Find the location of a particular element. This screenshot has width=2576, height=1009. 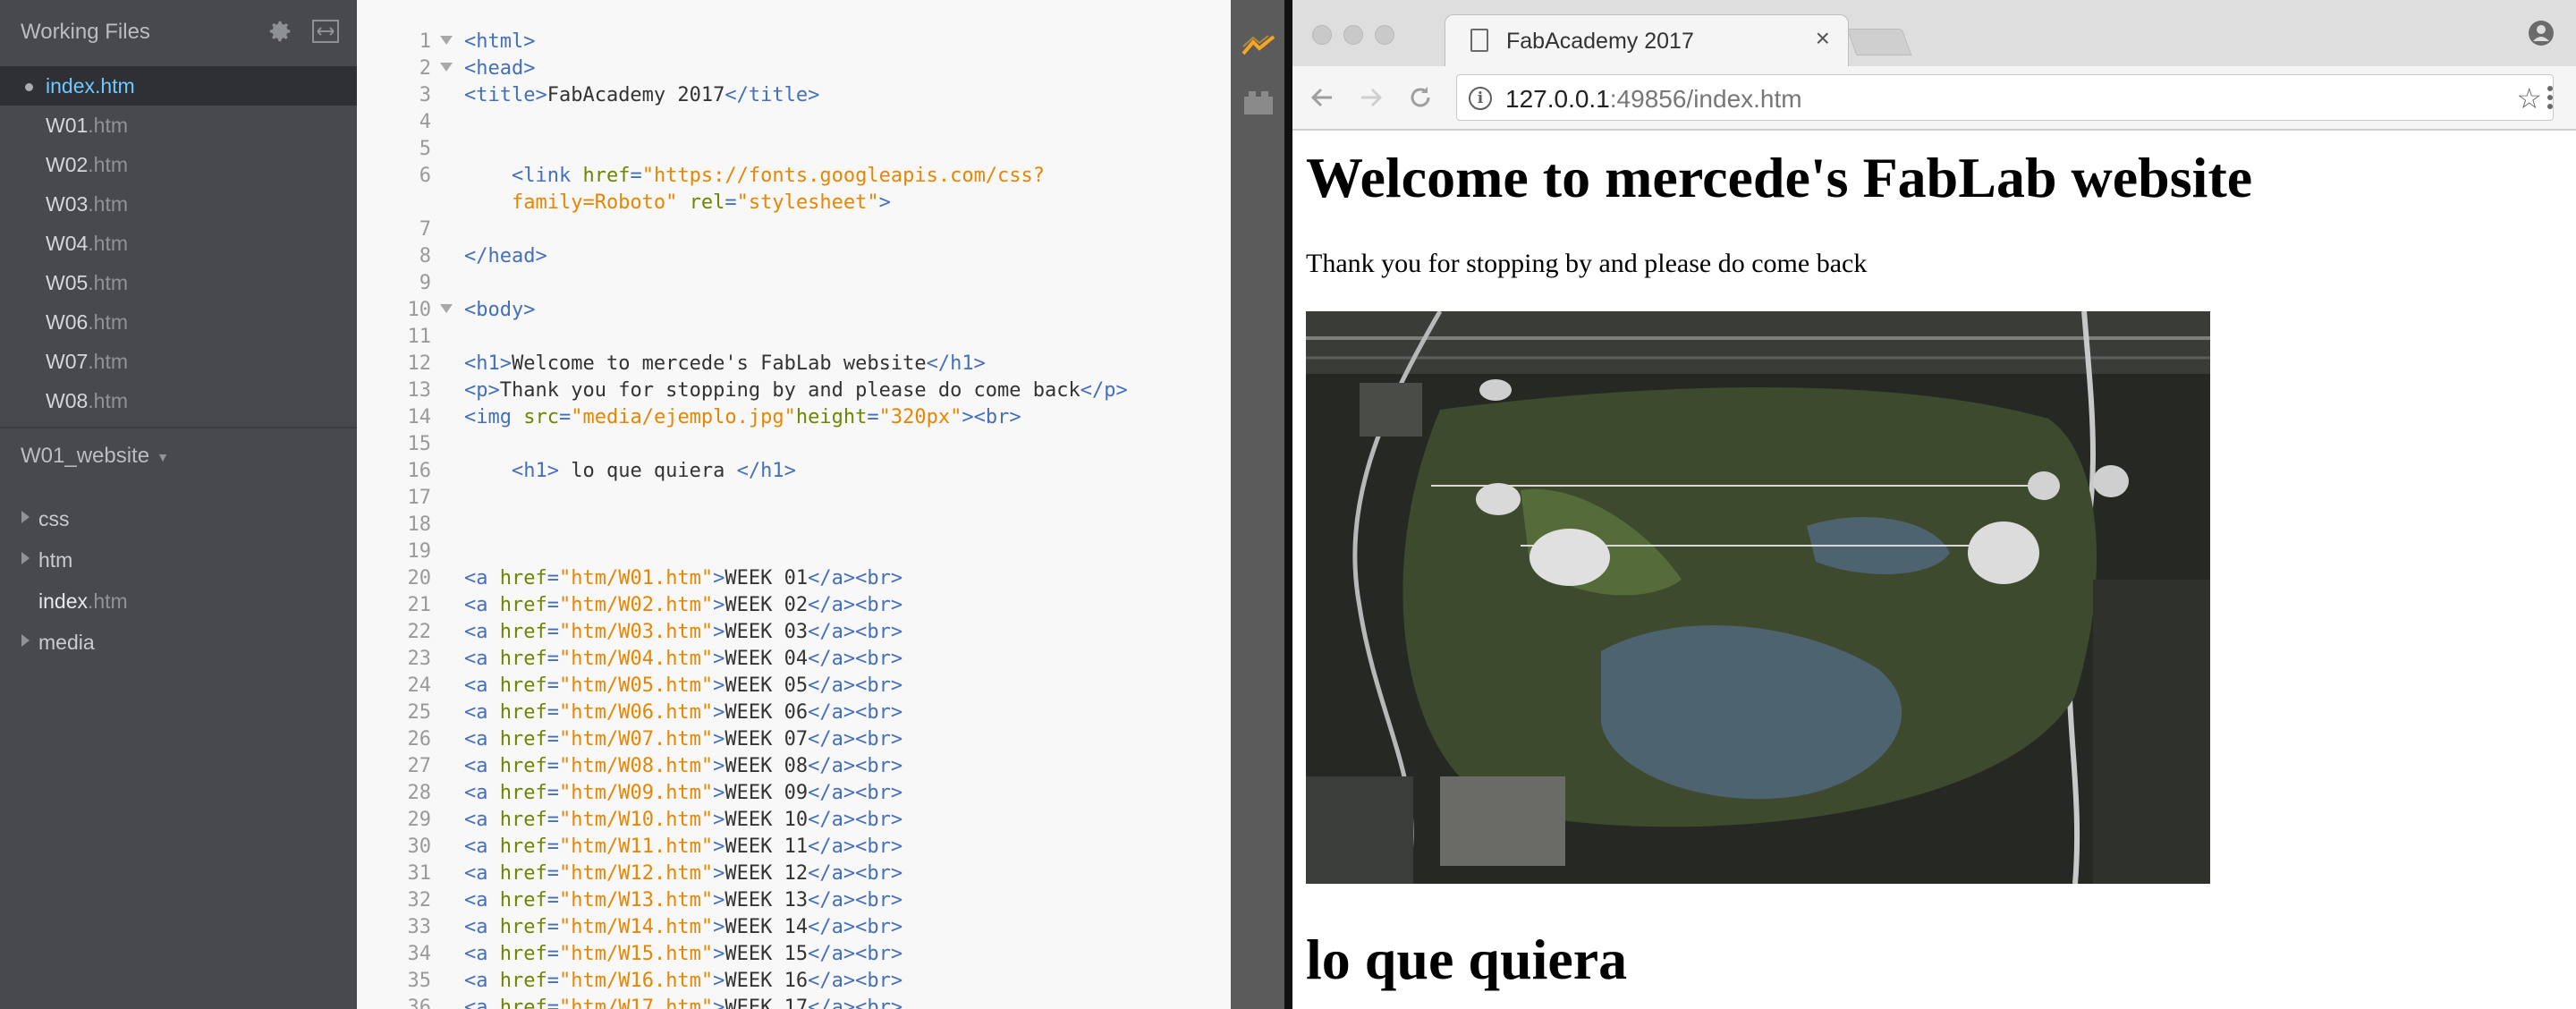

tree-item-label: index.htm is located at coordinates (83, 601).